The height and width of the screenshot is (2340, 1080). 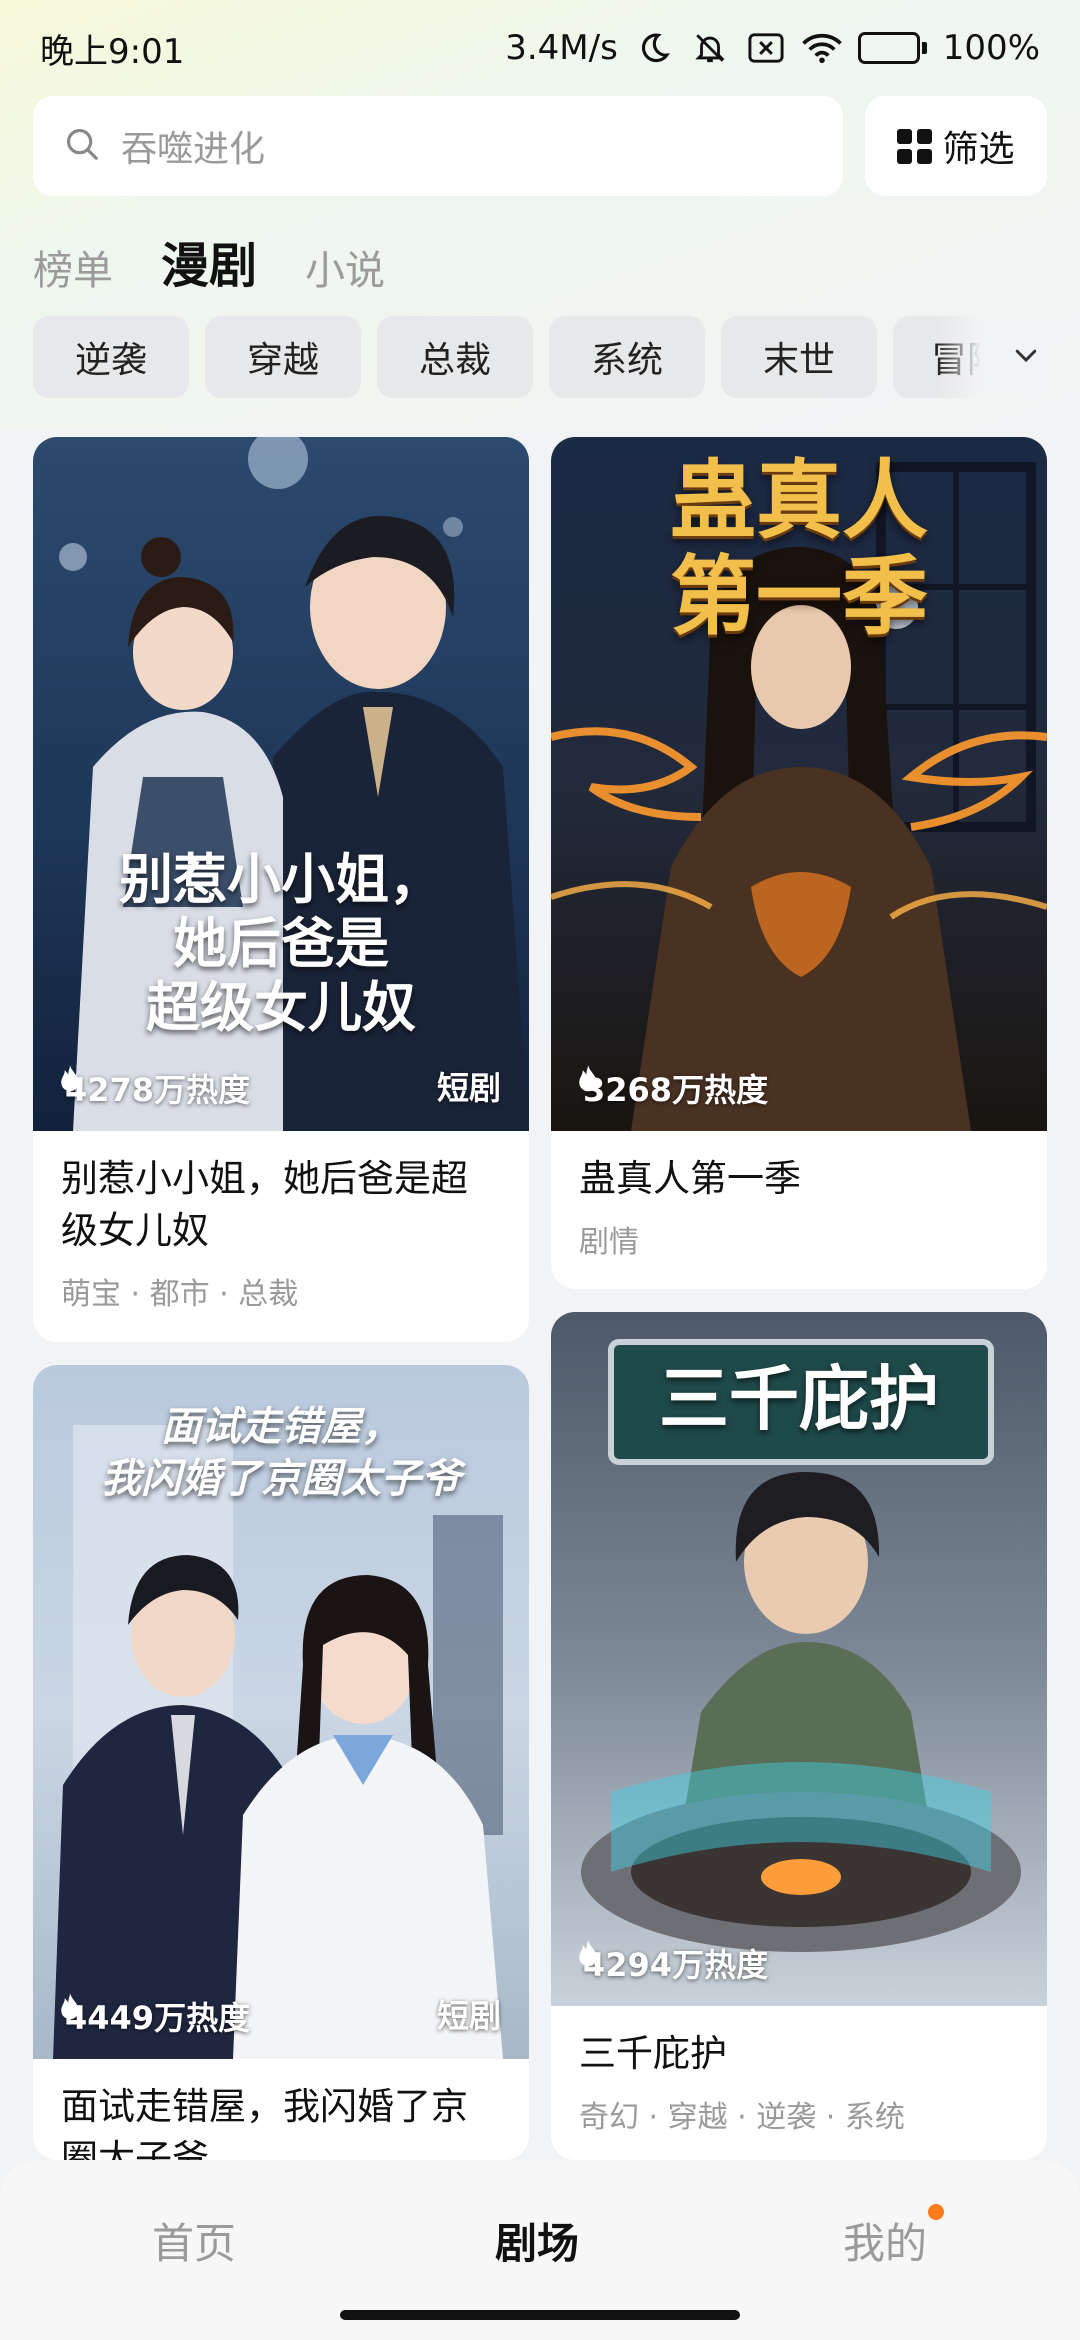 What do you see at coordinates (609, 1242) in the screenshot?
I see `card-tags: 剧情` at bounding box center [609, 1242].